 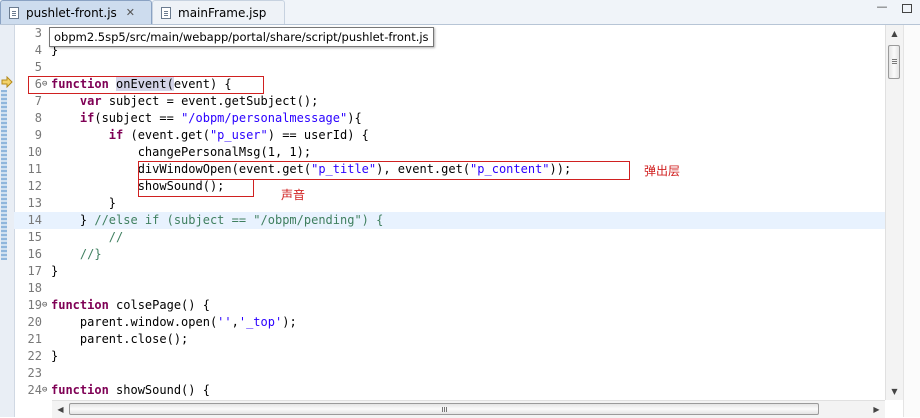 What do you see at coordinates (894, 7) in the screenshot?
I see `editor-window-controls: —` at bounding box center [894, 7].